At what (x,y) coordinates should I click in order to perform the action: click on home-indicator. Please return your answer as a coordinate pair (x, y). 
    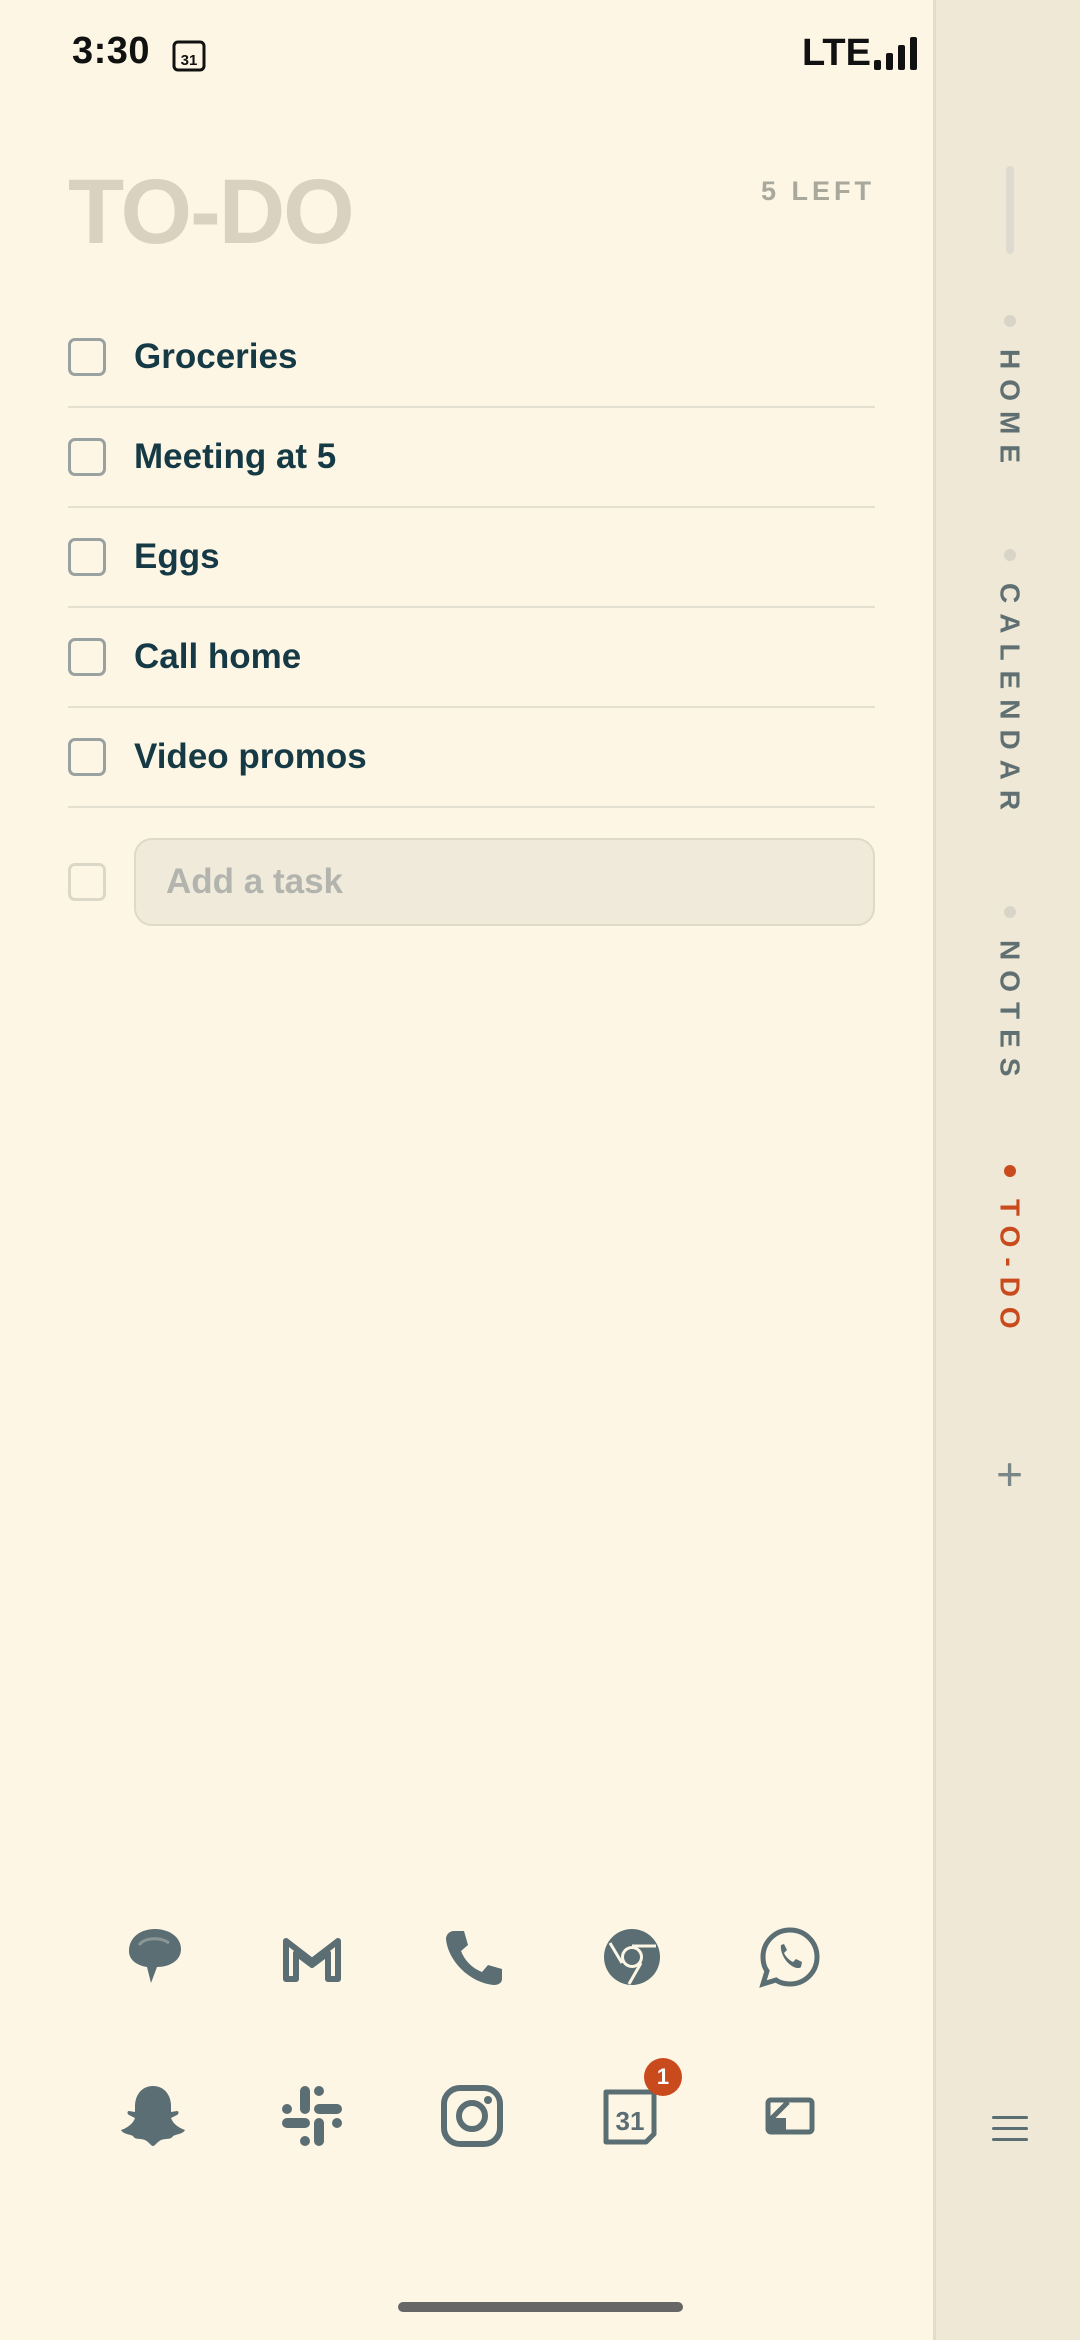
    Looking at the image, I should click on (540, 2307).